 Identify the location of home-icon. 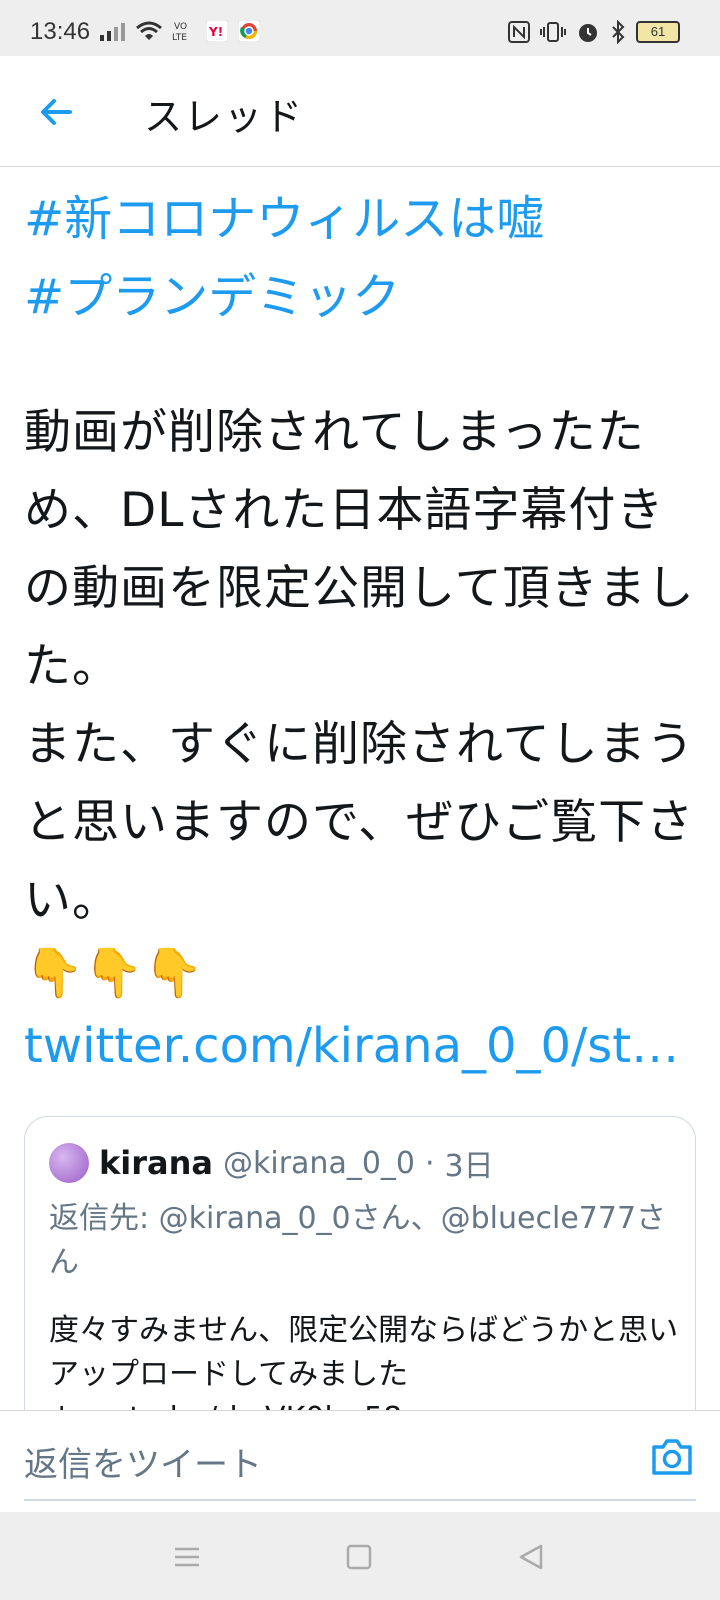
(359, 1557).